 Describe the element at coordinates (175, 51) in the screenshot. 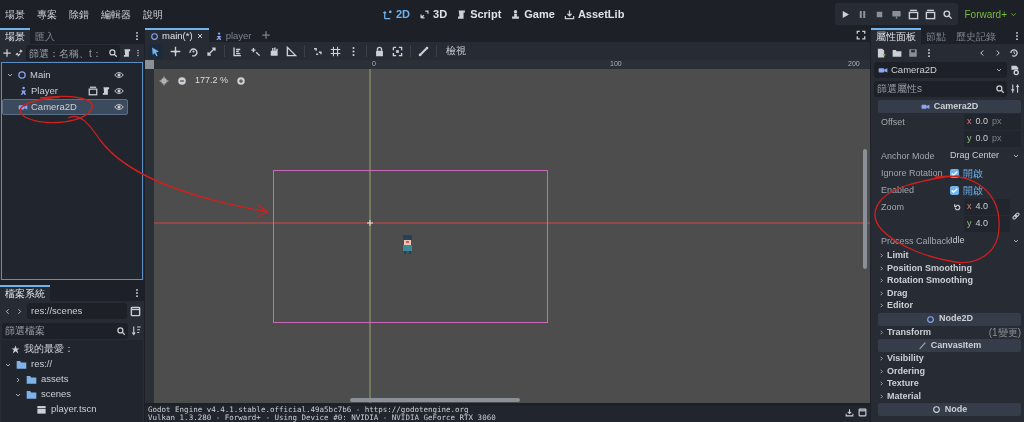

I see `move-icon` at that location.